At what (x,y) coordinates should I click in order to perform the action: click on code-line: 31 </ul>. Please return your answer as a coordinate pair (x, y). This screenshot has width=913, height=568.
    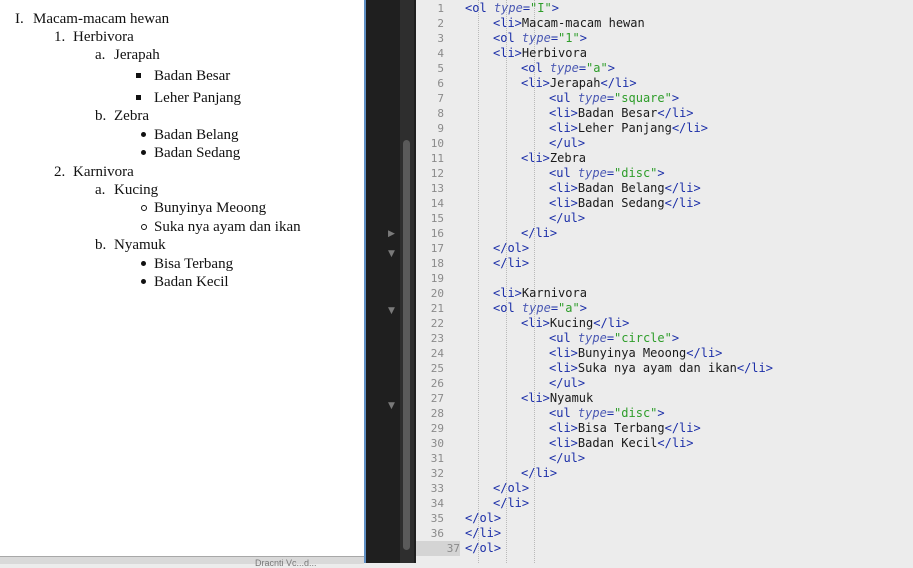
    Looking at the image, I should click on (664, 458).